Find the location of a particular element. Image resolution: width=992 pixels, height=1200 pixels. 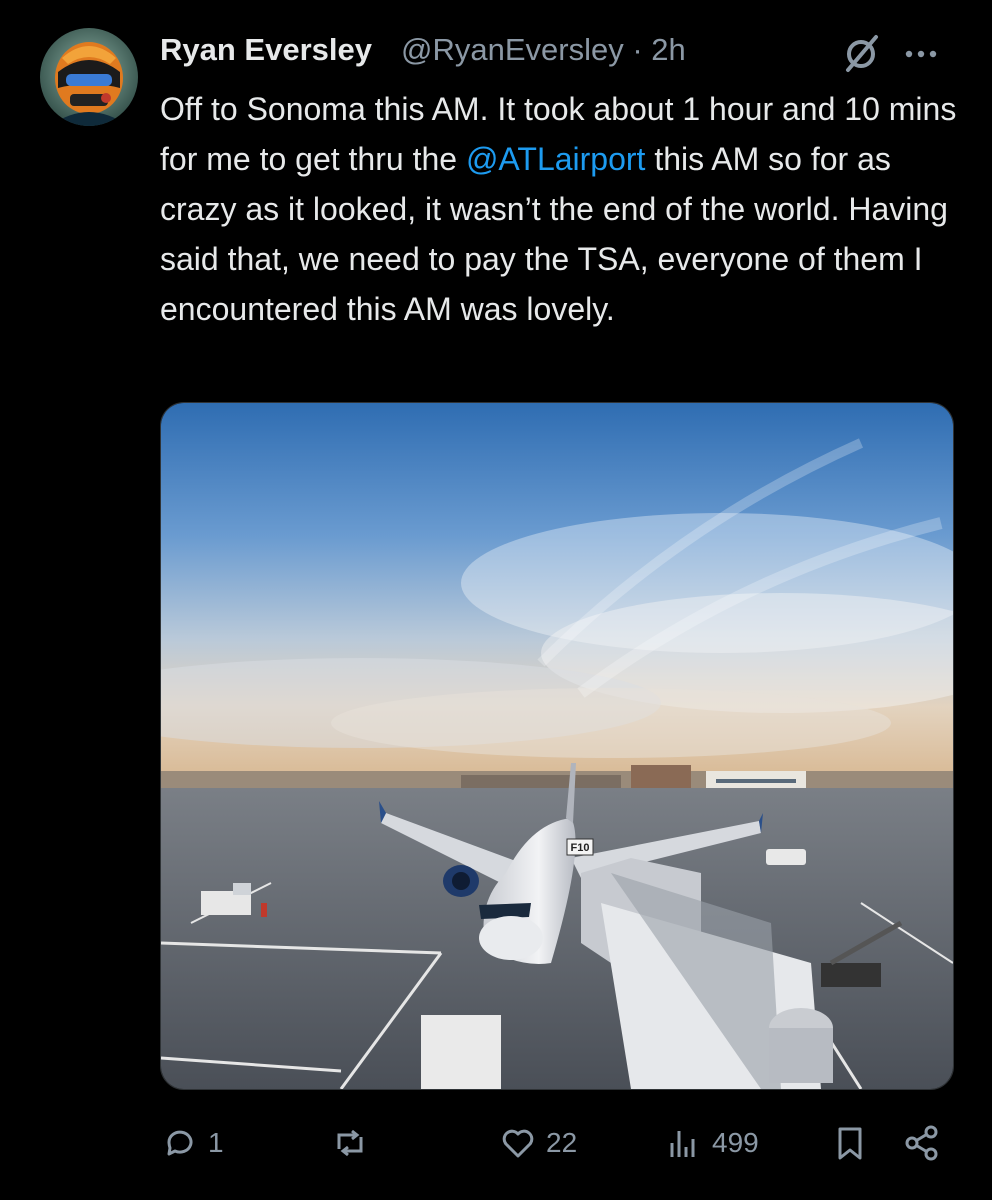

share-icon is located at coordinates (921, 1143).